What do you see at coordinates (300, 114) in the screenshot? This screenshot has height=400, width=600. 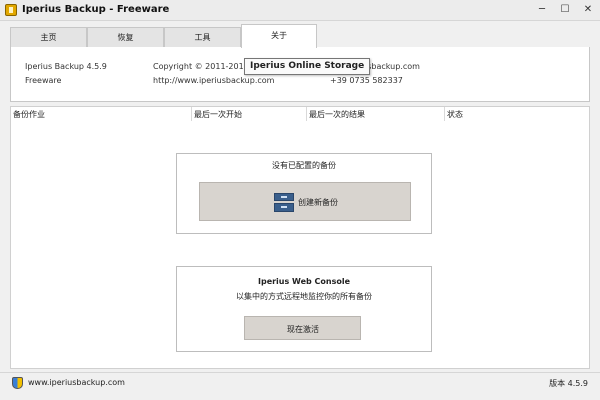 I see `jobs-grid-header: 备份作业 最后一次开始 最后一次的结果 状态` at bounding box center [300, 114].